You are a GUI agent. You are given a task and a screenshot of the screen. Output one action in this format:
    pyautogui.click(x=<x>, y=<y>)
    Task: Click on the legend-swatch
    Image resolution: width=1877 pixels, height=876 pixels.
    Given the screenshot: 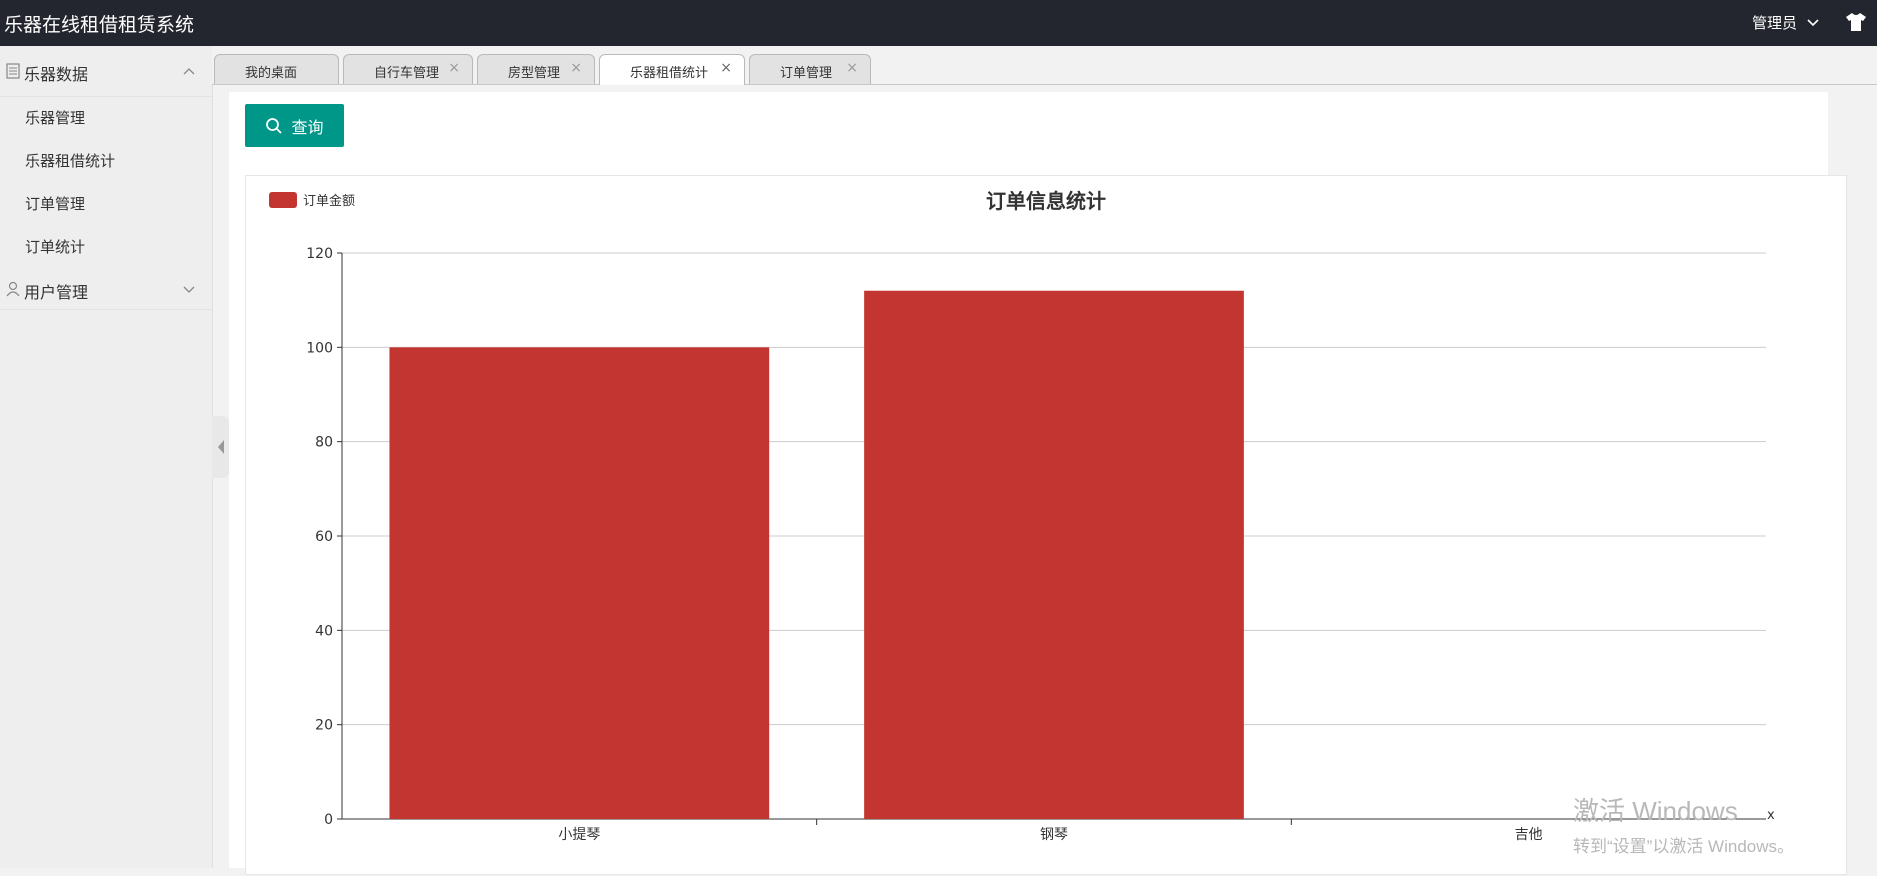 What is the action you would take?
    pyautogui.click(x=283, y=200)
    